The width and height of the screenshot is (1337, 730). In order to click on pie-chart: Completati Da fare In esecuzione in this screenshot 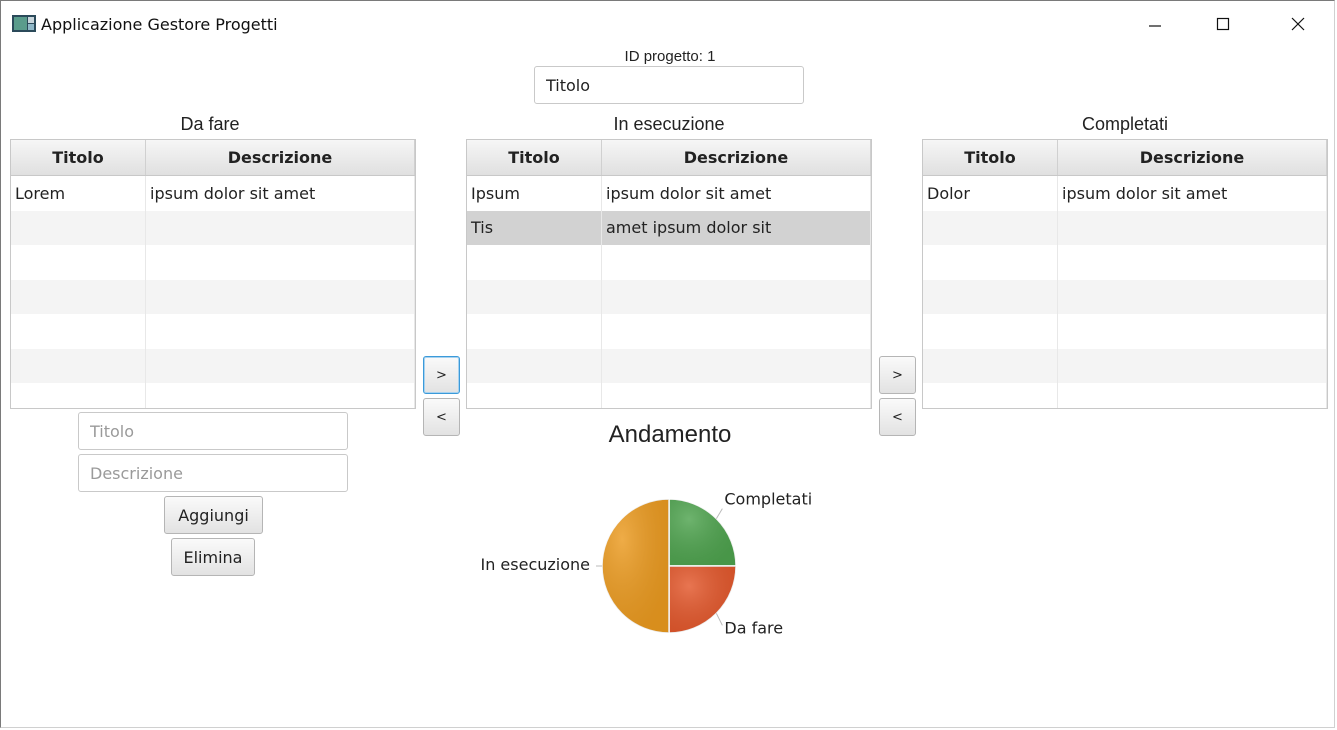, I will do `click(646, 564)`.